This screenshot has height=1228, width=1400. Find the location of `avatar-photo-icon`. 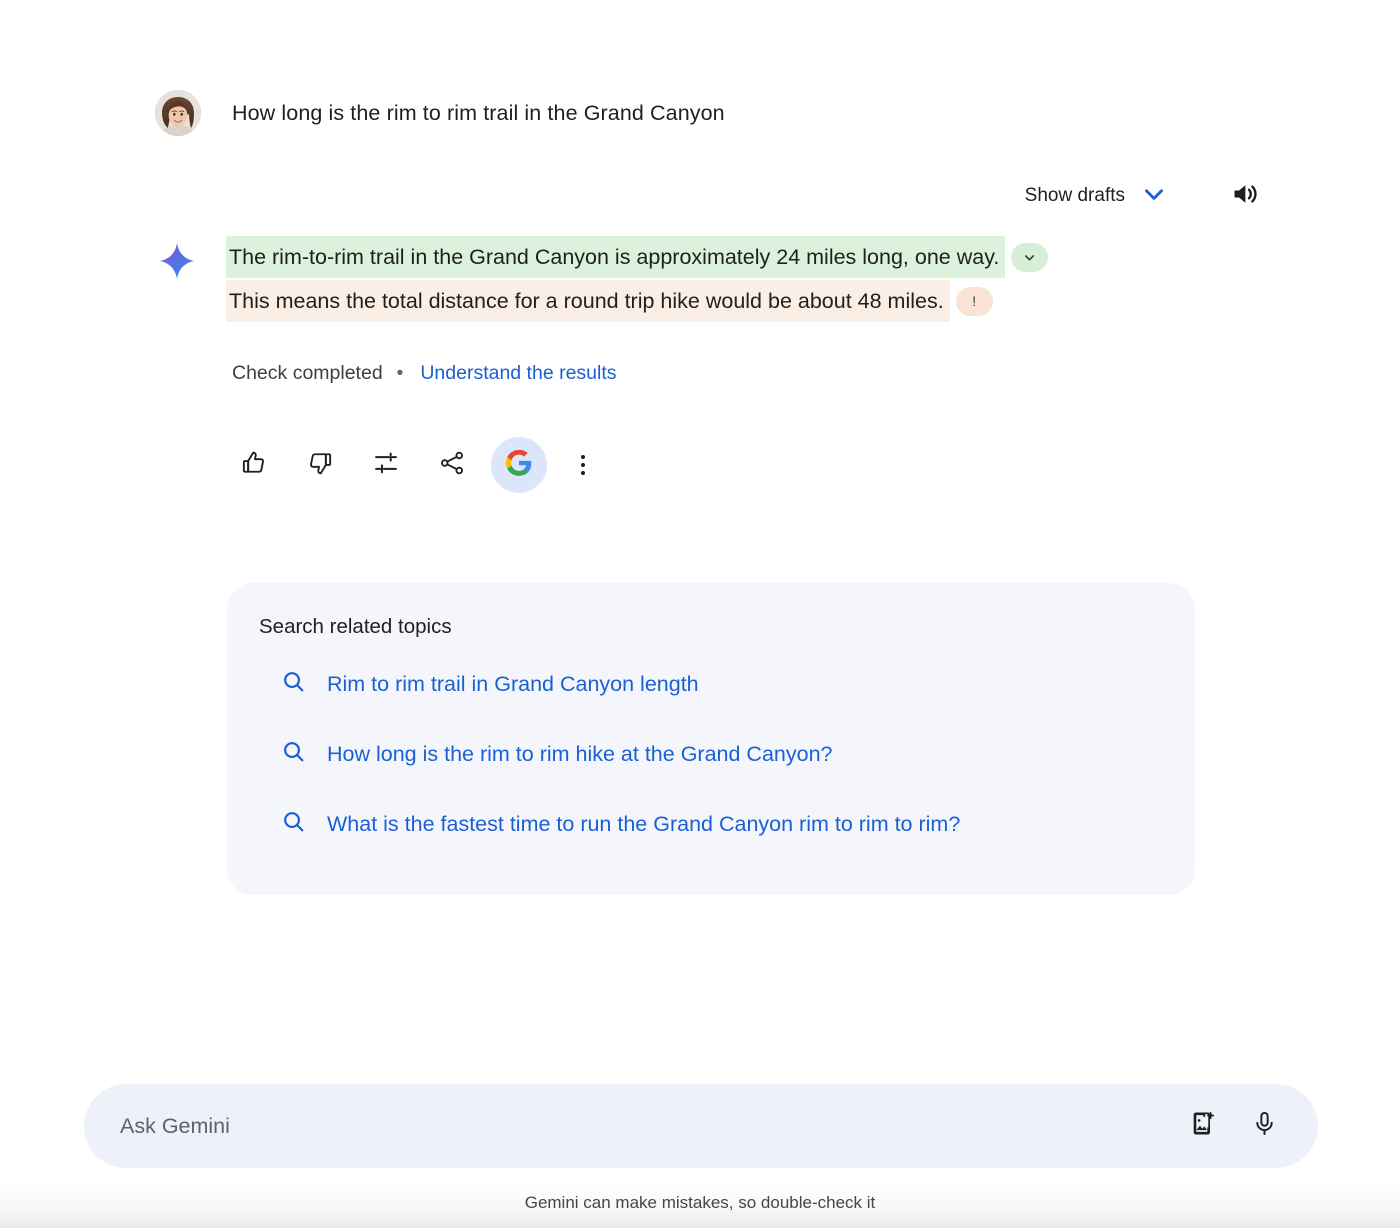

avatar-photo-icon is located at coordinates (178, 113).